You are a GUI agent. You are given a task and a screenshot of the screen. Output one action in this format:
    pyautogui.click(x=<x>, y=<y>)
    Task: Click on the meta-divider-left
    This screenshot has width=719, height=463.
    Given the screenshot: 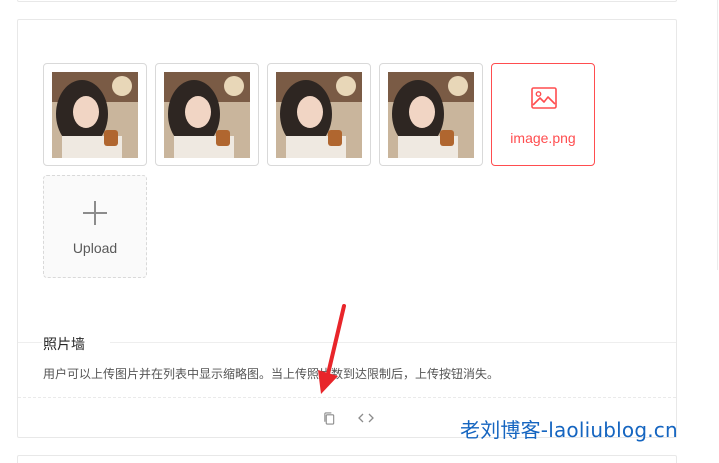 What is the action you would take?
    pyautogui.click(x=30, y=342)
    